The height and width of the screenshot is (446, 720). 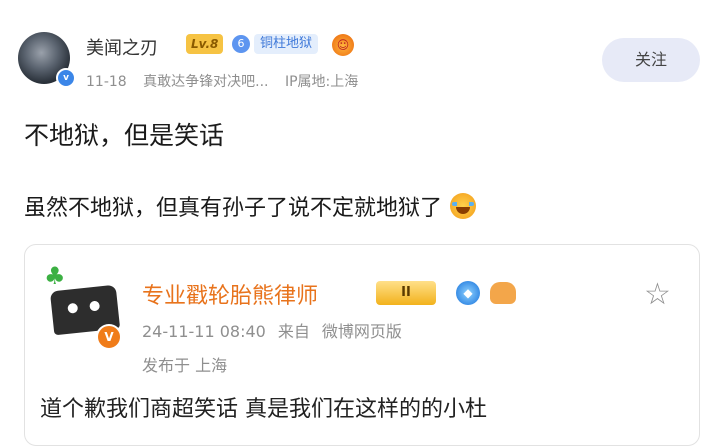 I want to click on star-outline-icon: ☆, so click(x=657, y=295).